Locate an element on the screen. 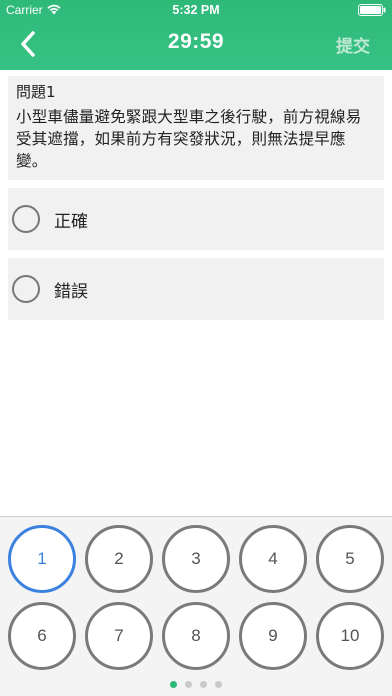  option-label: 正確 is located at coordinates (71, 221).